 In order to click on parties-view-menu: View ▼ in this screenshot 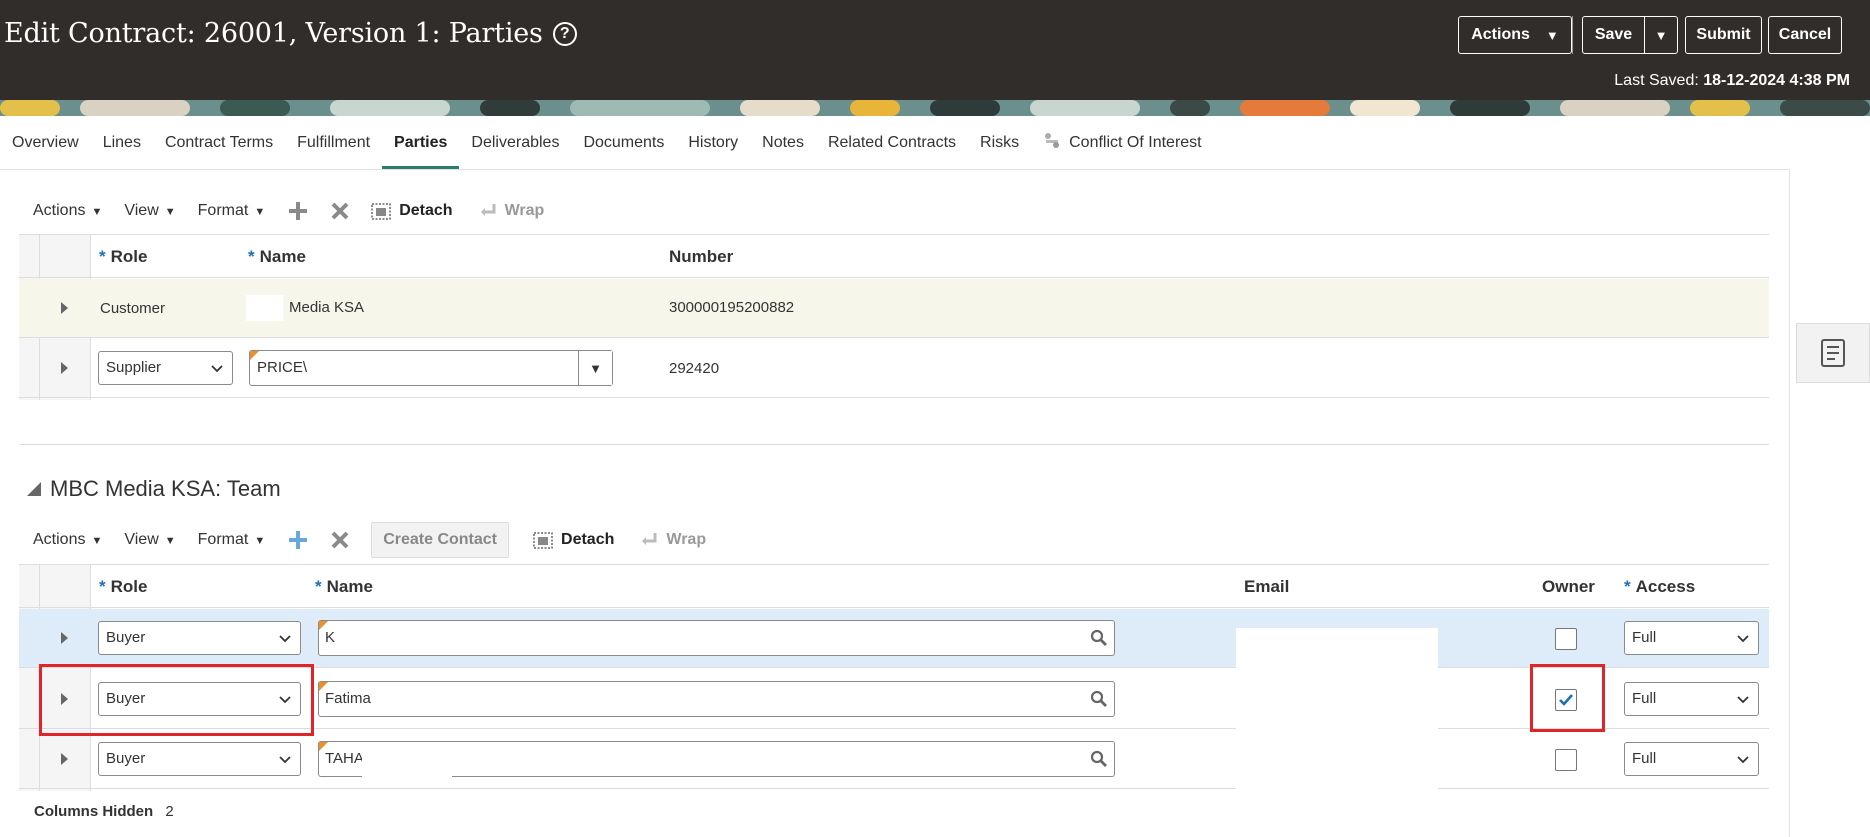, I will do `click(149, 211)`.